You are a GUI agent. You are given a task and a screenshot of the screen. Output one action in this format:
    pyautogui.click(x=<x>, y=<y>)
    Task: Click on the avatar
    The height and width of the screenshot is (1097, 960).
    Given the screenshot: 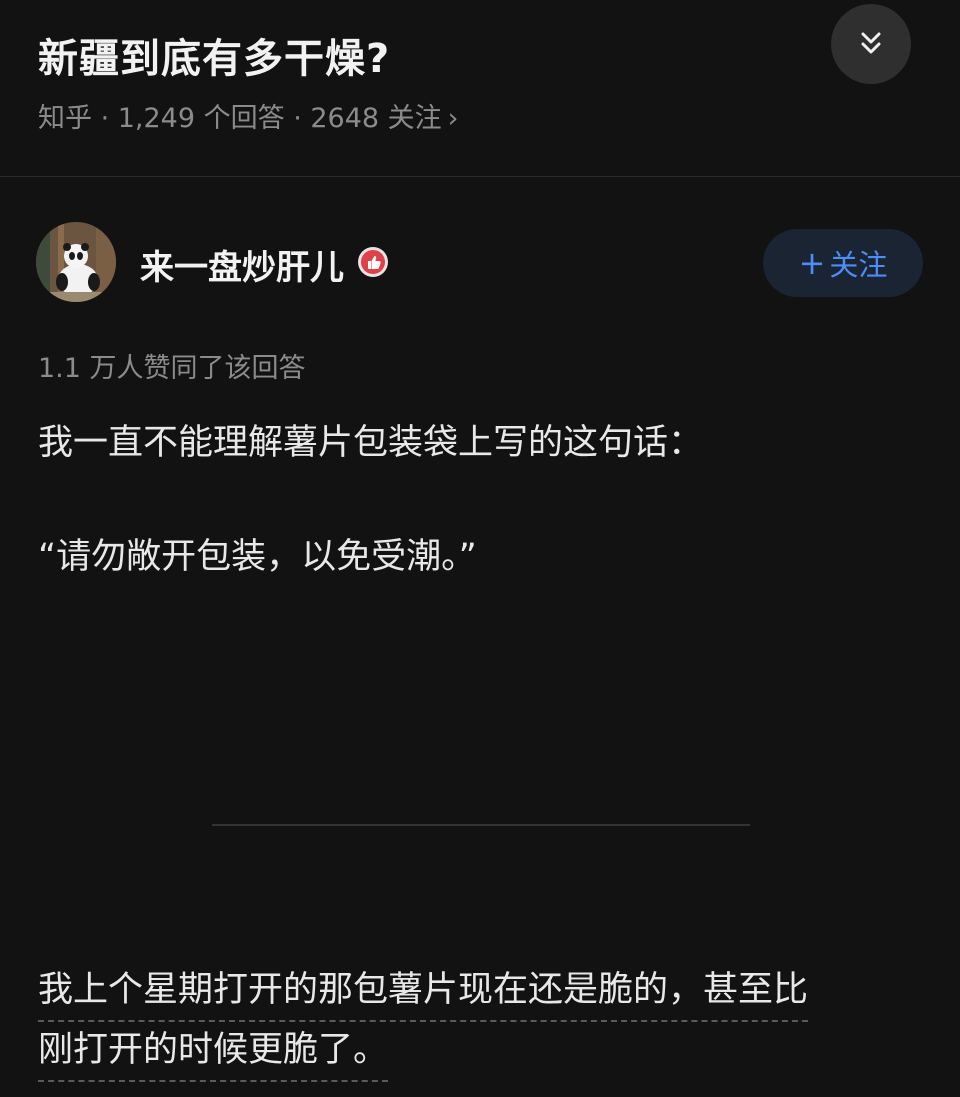 What is the action you would take?
    pyautogui.click(x=76, y=262)
    